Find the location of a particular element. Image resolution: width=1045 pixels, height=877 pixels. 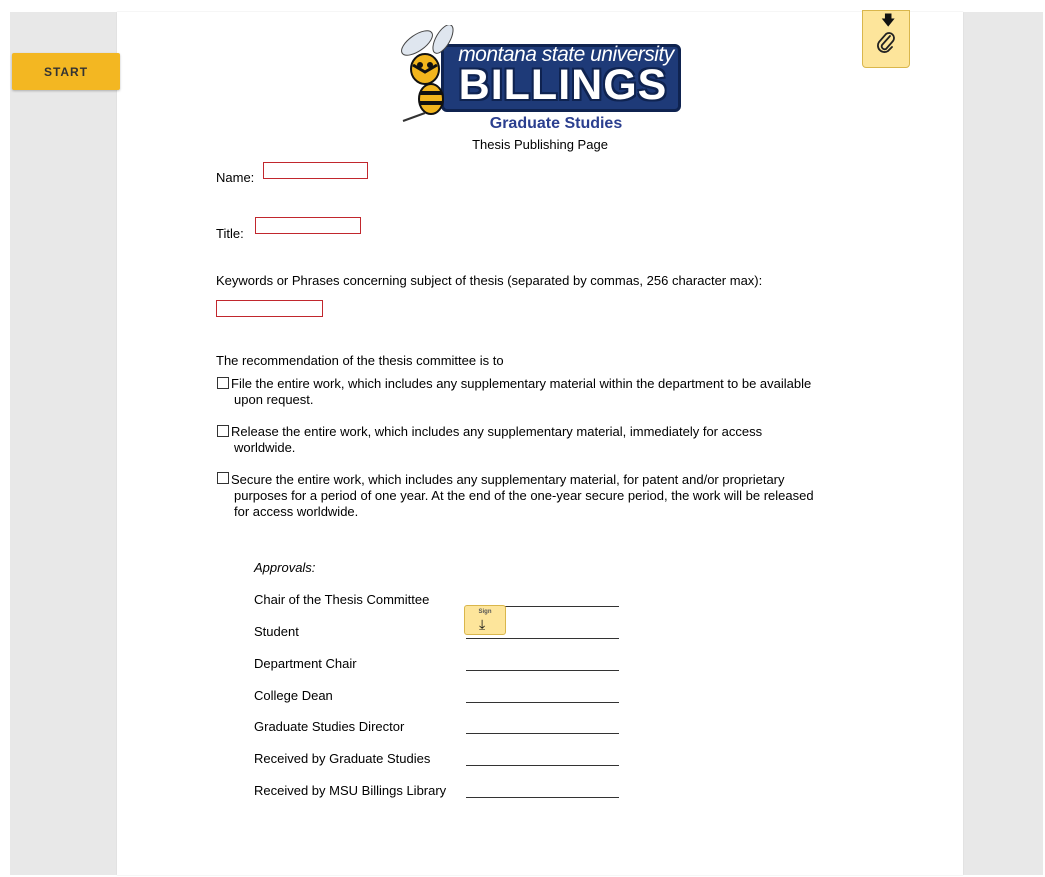

name-label: Name: is located at coordinates (235, 177).